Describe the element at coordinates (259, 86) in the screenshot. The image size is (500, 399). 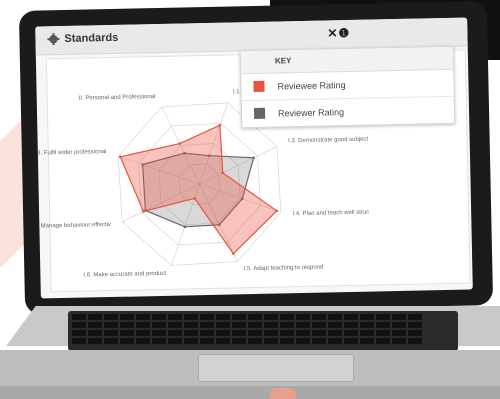
I see `reviewee-swatch` at that location.